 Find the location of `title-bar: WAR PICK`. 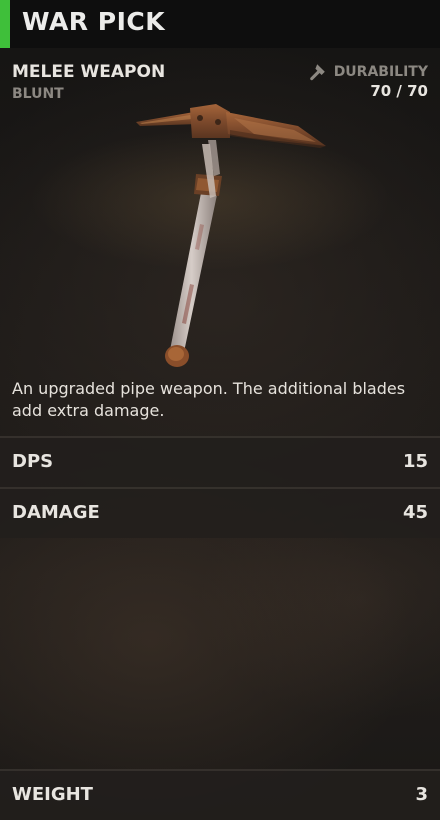

title-bar: WAR PICK is located at coordinates (220, 24).